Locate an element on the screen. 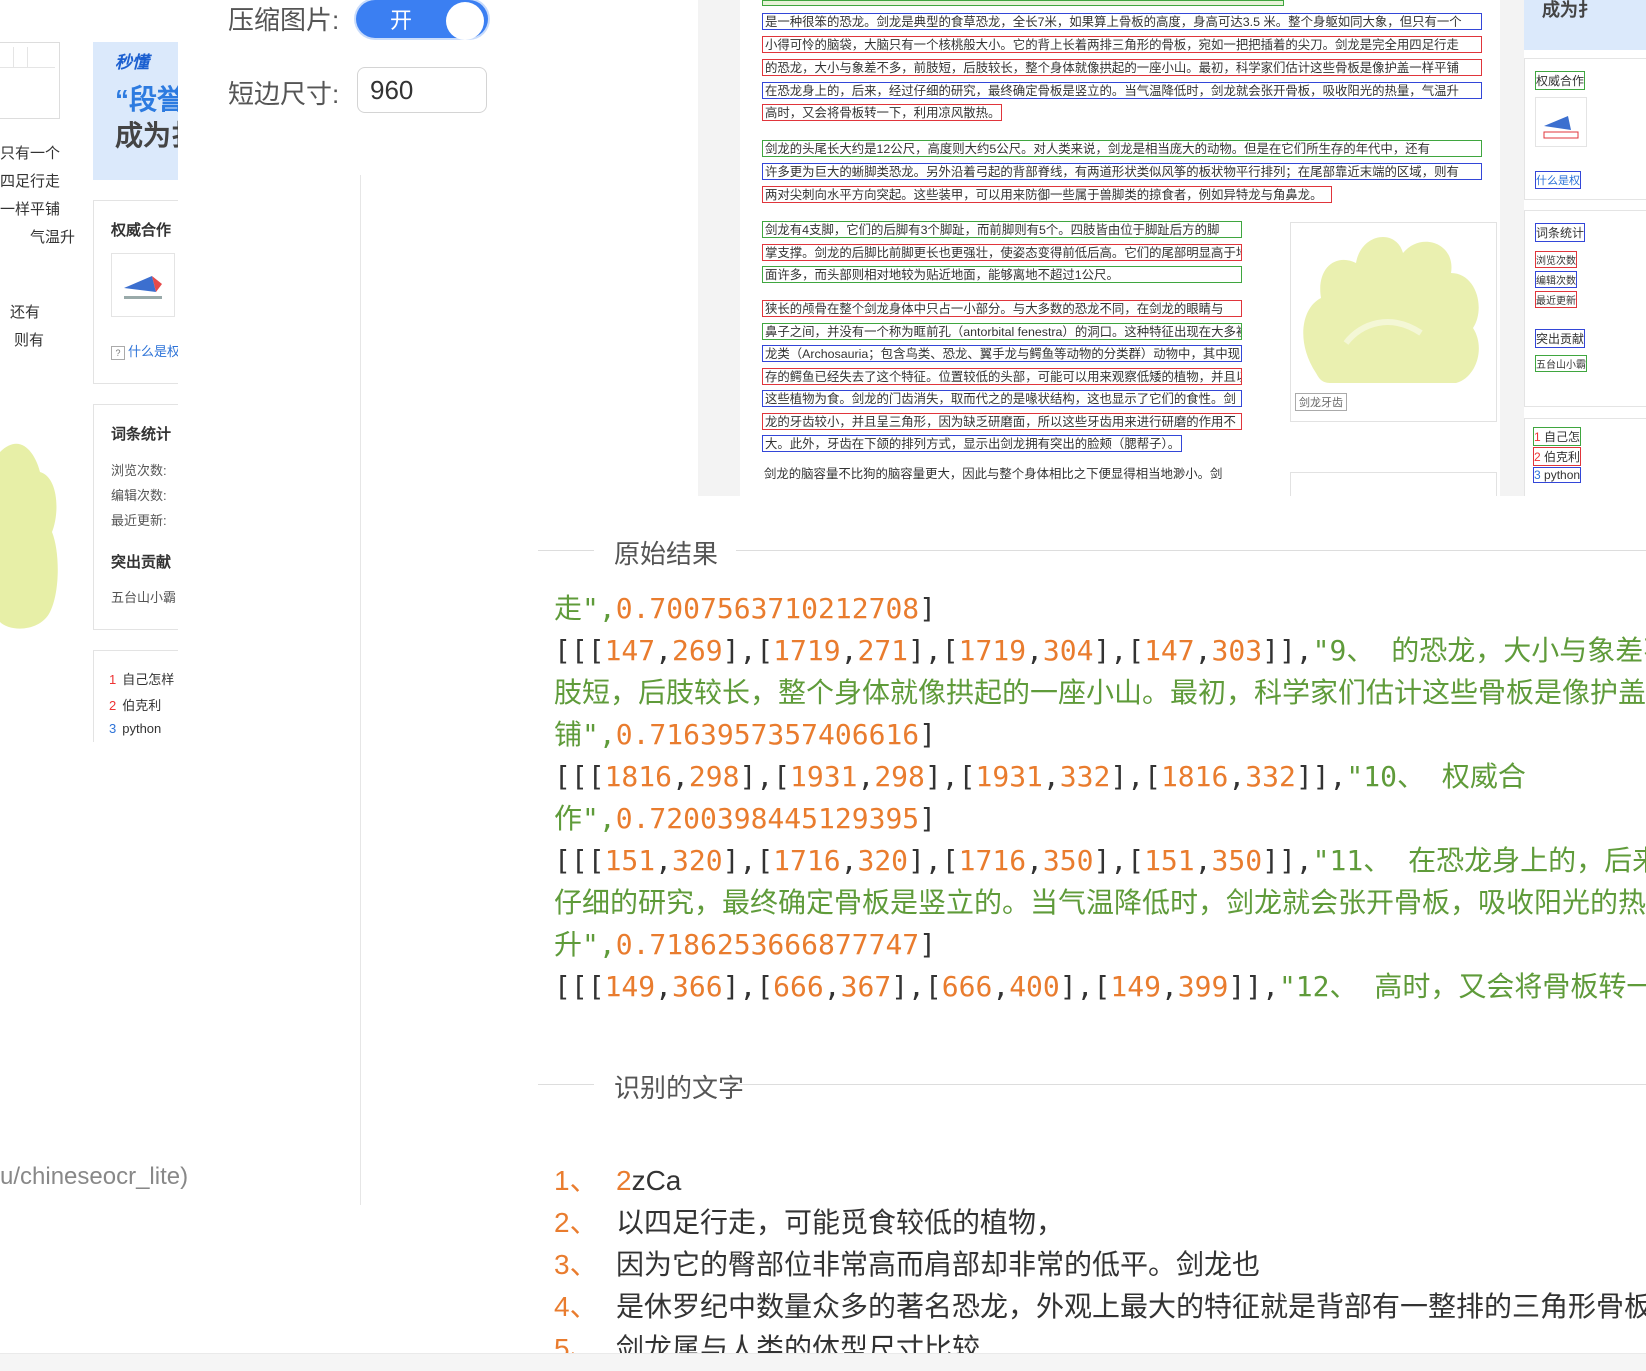 This screenshot has width=1646, height=1371. preview-partner-box: 权威合作 什么是权 is located at coordinates (1585, 129).